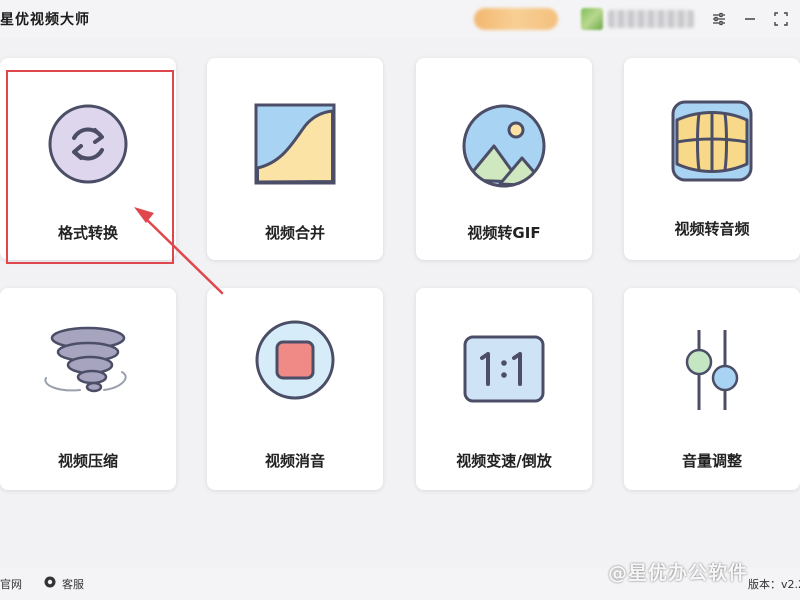 The image size is (800, 600). I want to click on service-link: 客服, so click(73, 584).